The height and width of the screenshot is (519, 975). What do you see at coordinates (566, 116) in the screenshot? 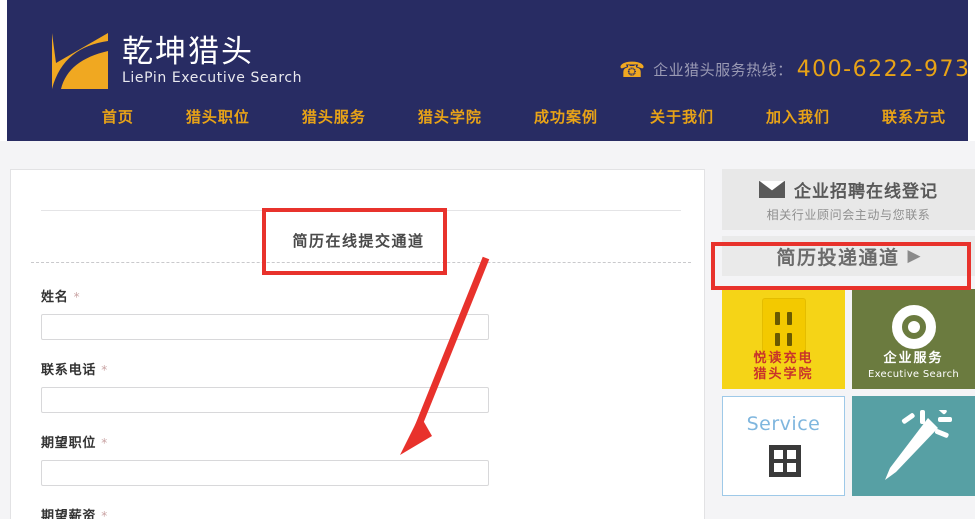
I see `nav-item-cases: 成功案例` at bounding box center [566, 116].